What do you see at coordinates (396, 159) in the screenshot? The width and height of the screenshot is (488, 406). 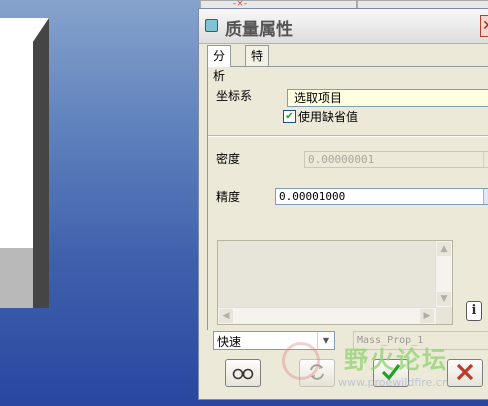 I see `density-combo: 0.00000001 ▼` at bounding box center [396, 159].